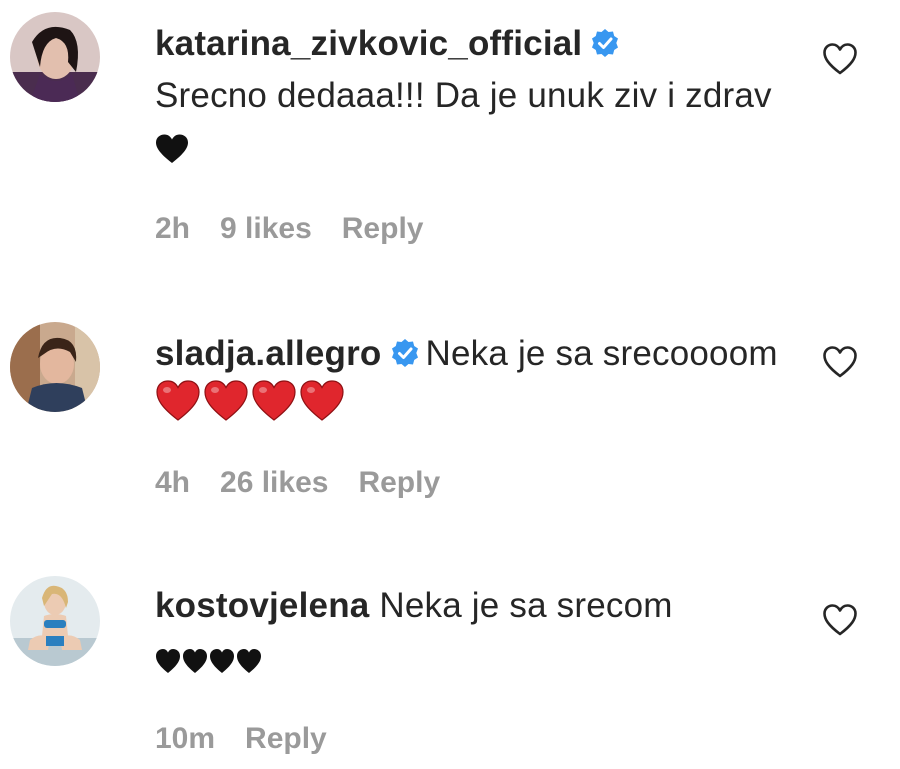  I want to click on comment-meta: 10m Reply, so click(256, 739).